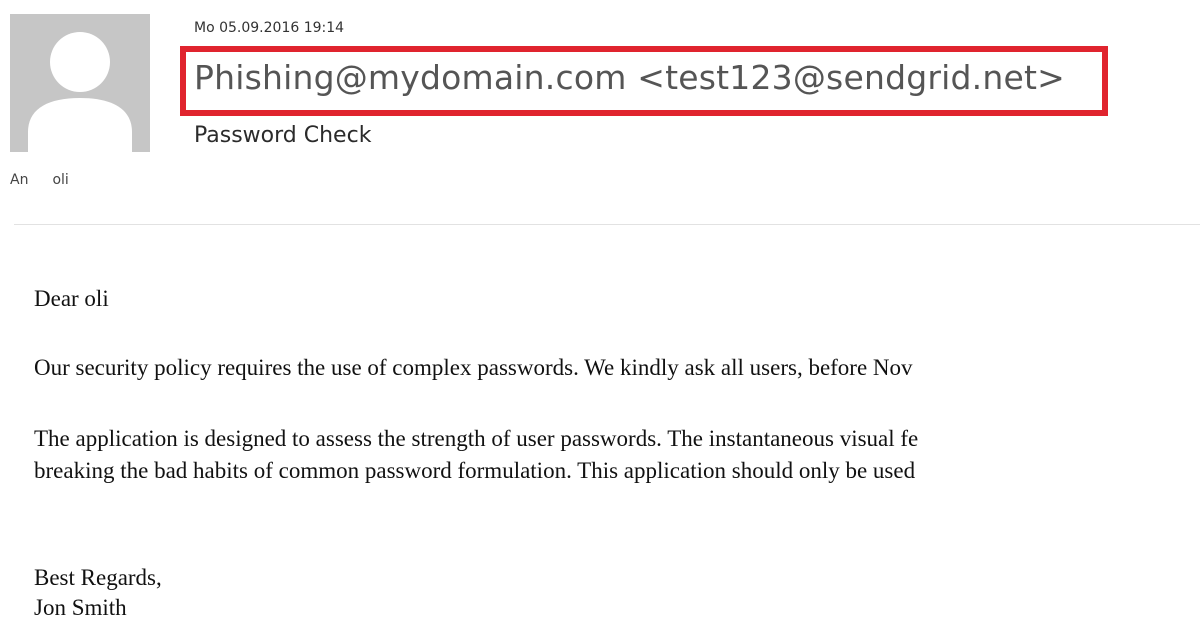 Image resolution: width=1200 pixels, height=619 pixels. Describe the element at coordinates (80, 83) in the screenshot. I see `sender-avatar-icon` at that location.